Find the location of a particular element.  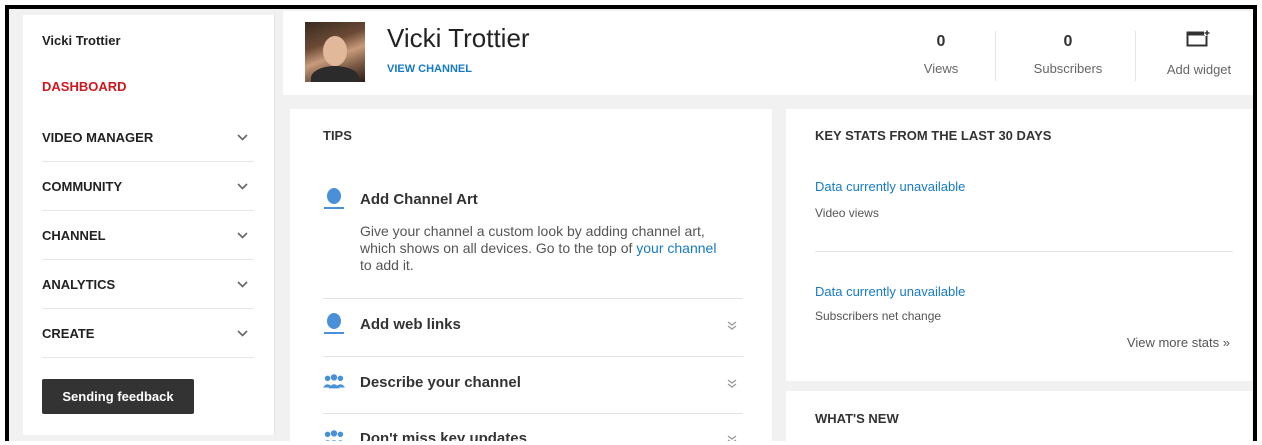

views-stat: 0 Views is located at coordinates (941, 54).